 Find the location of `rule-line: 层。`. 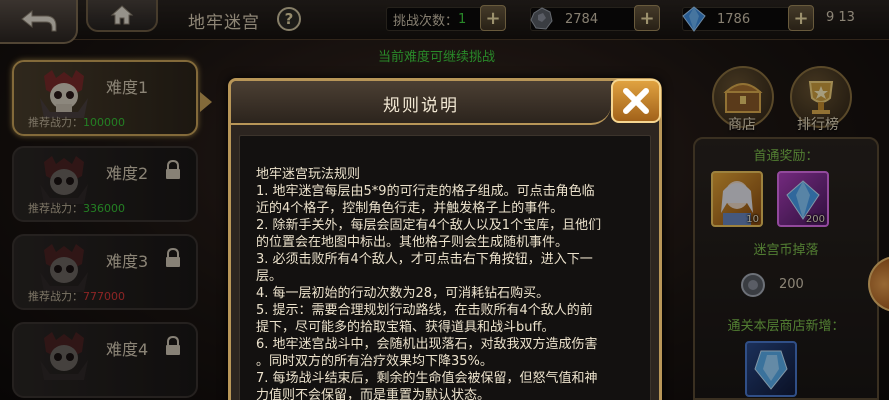

rule-line: 层。 is located at coordinates (269, 276).